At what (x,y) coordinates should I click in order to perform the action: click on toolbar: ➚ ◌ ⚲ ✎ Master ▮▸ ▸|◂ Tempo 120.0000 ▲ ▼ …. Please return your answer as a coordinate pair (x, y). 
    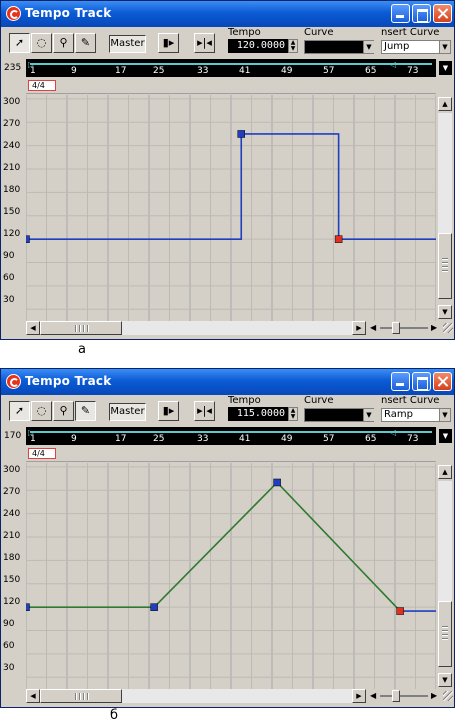
    Looking at the image, I should click on (227, 42).